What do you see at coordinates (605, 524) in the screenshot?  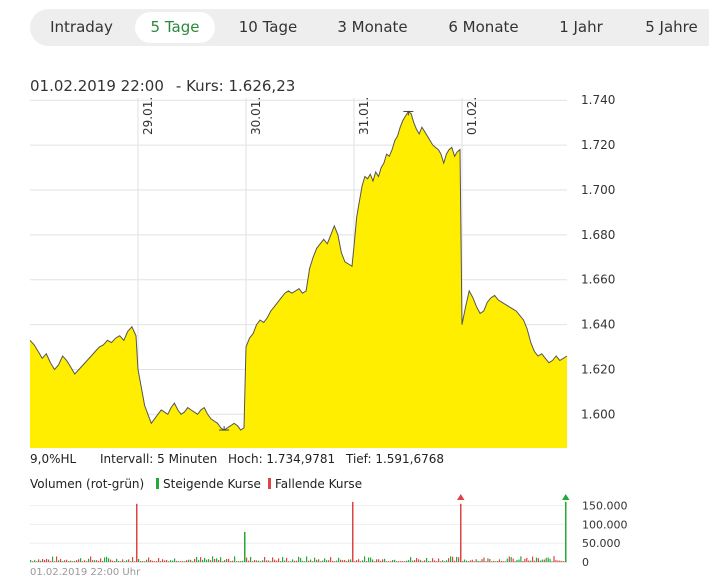 I see `volume-y-tick-label: 100.000` at bounding box center [605, 524].